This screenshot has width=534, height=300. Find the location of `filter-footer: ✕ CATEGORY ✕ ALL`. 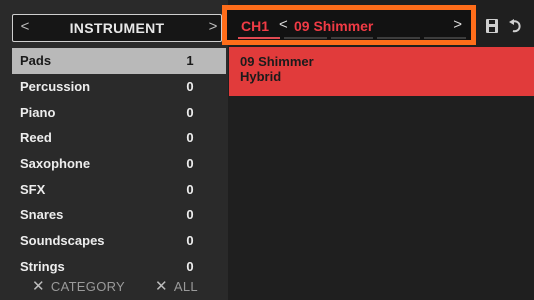

filter-footer: ✕ CATEGORY ✕ ALL is located at coordinates (119, 286).